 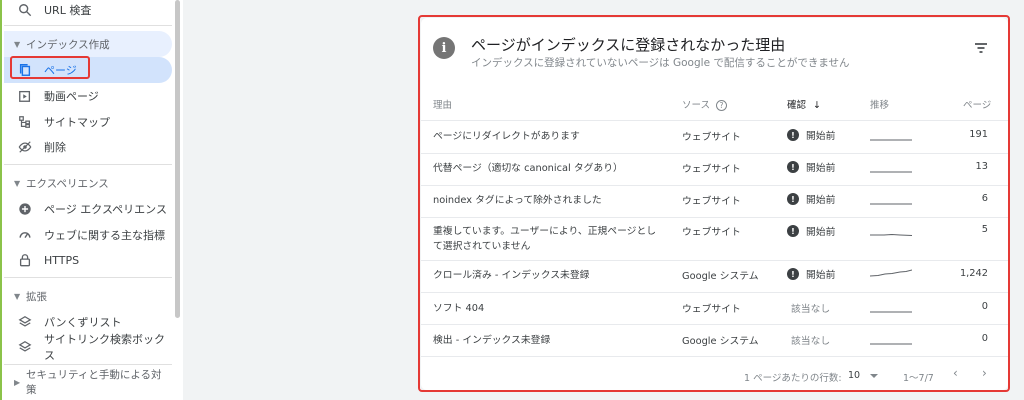 What do you see at coordinates (984, 373) in the screenshot?
I see `next-page-icon: ›` at bounding box center [984, 373].